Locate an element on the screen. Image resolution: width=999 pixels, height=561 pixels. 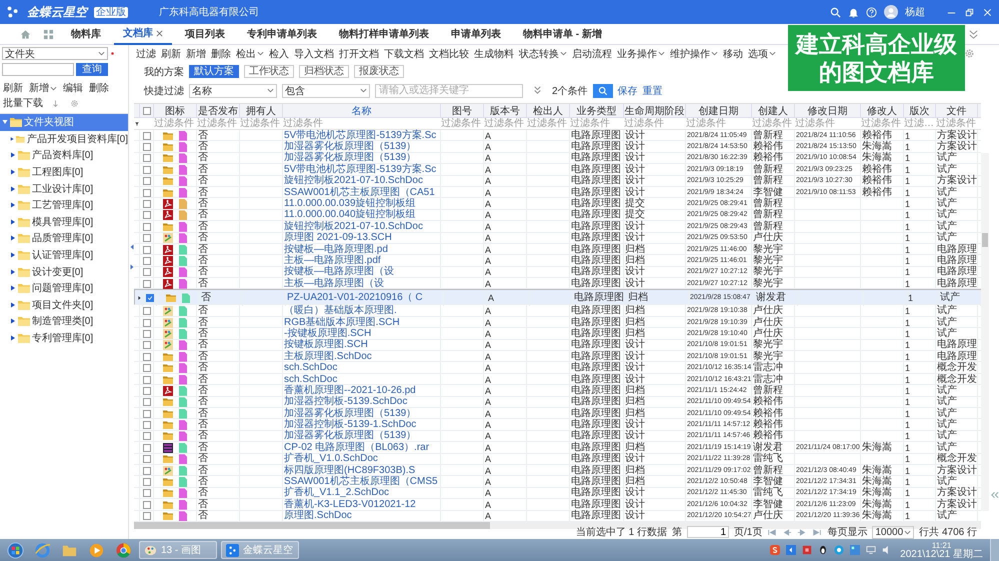
bell-icon is located at coordinates (853, 12).